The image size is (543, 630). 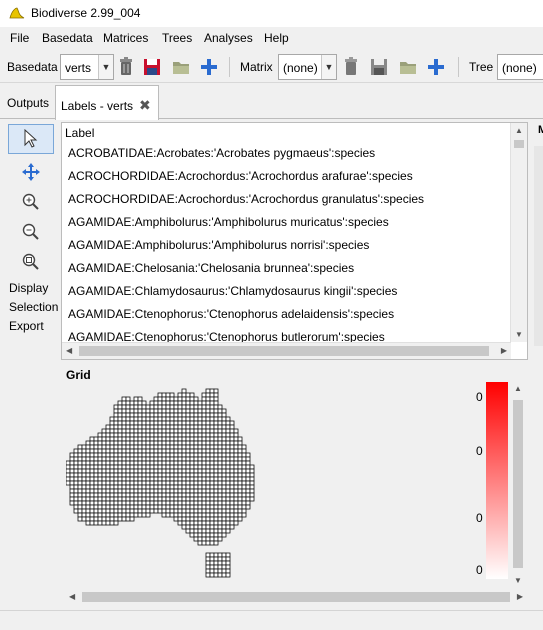 I want to click on tree-select: (none), so click(x=520, y=67).